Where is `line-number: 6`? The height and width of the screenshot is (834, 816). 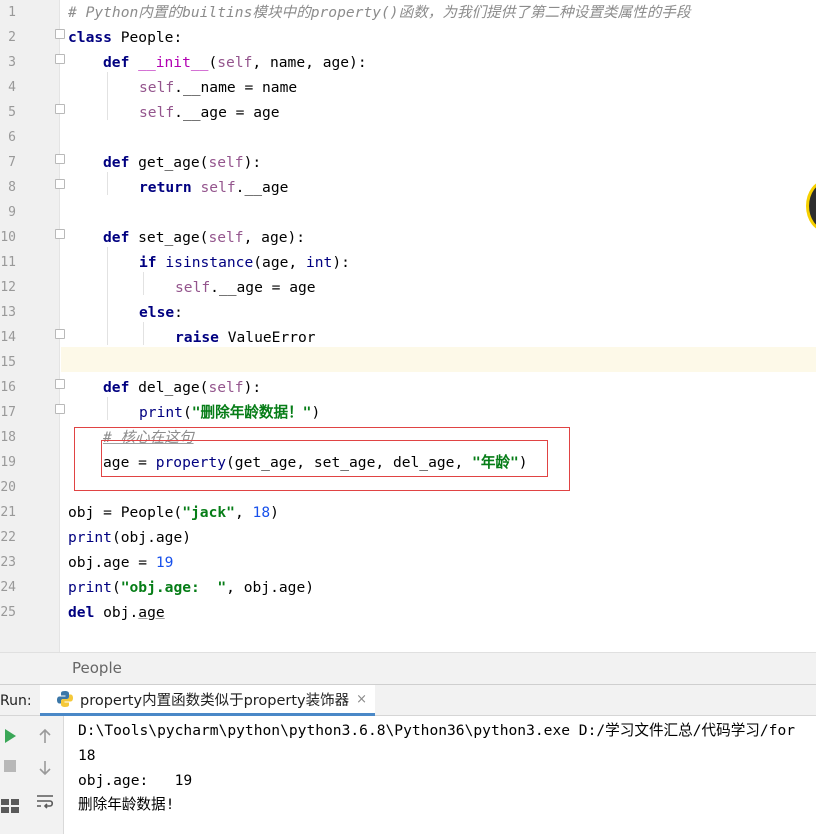 line-number: 6 is located at coordinates (12, 137).